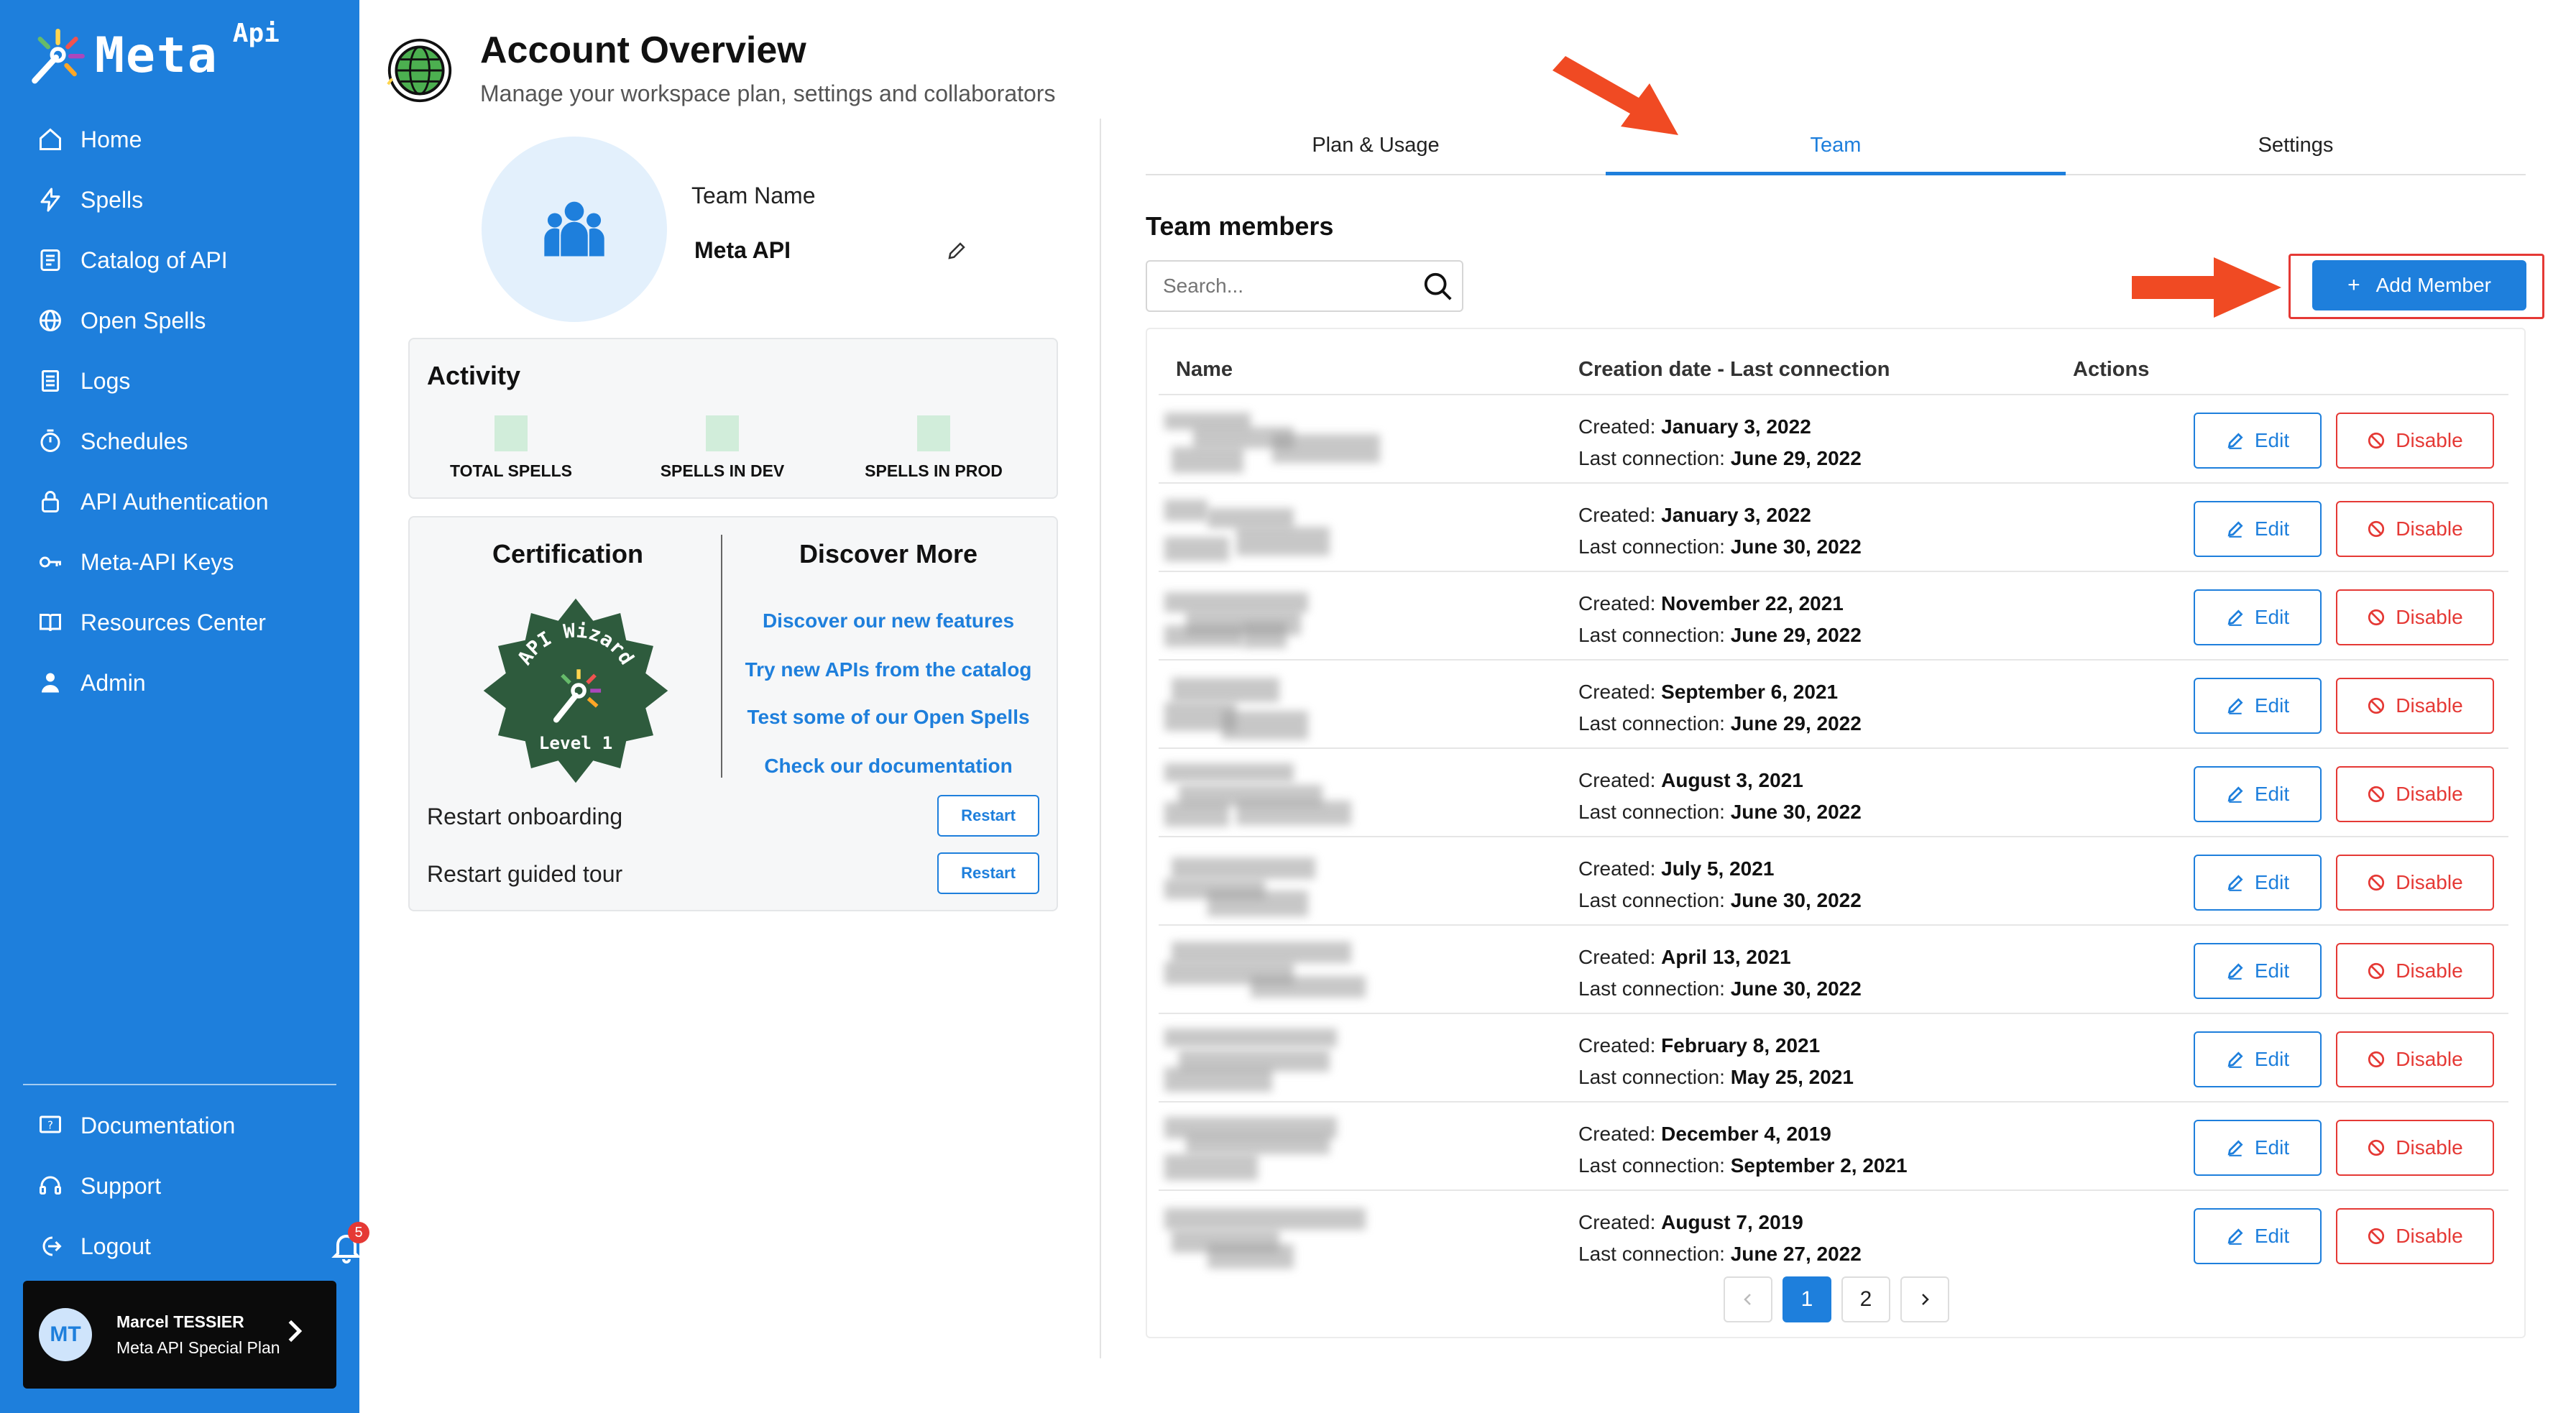 This screenshot has width=2576, height=1413. What do you see at coordinates (525, 817) in the screenshot?
I see `restart-onboarding-label: Restart onboarding` at bounding box center [525, 817].